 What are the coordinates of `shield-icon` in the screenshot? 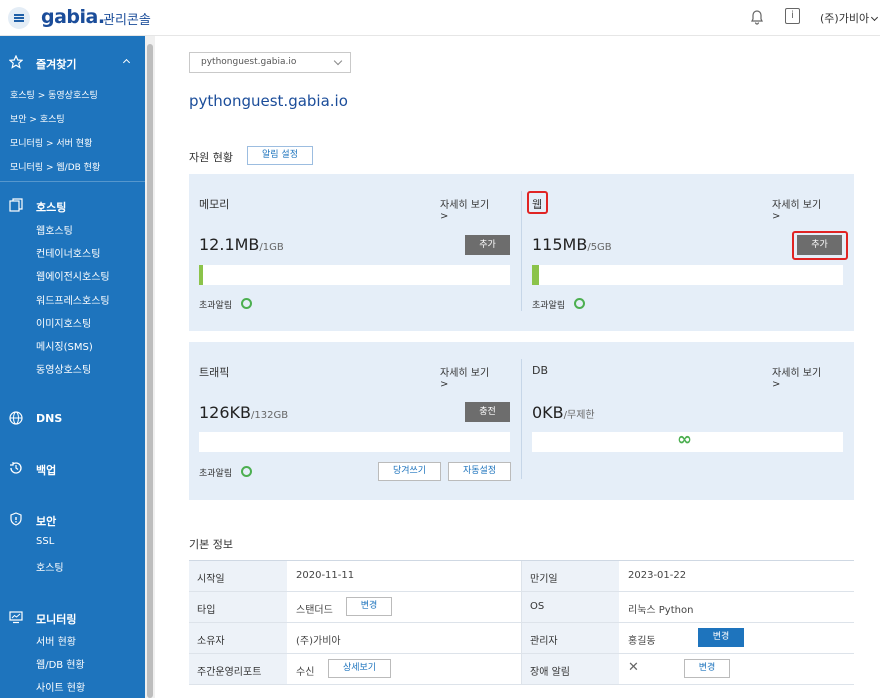 It's located at (16, 519).